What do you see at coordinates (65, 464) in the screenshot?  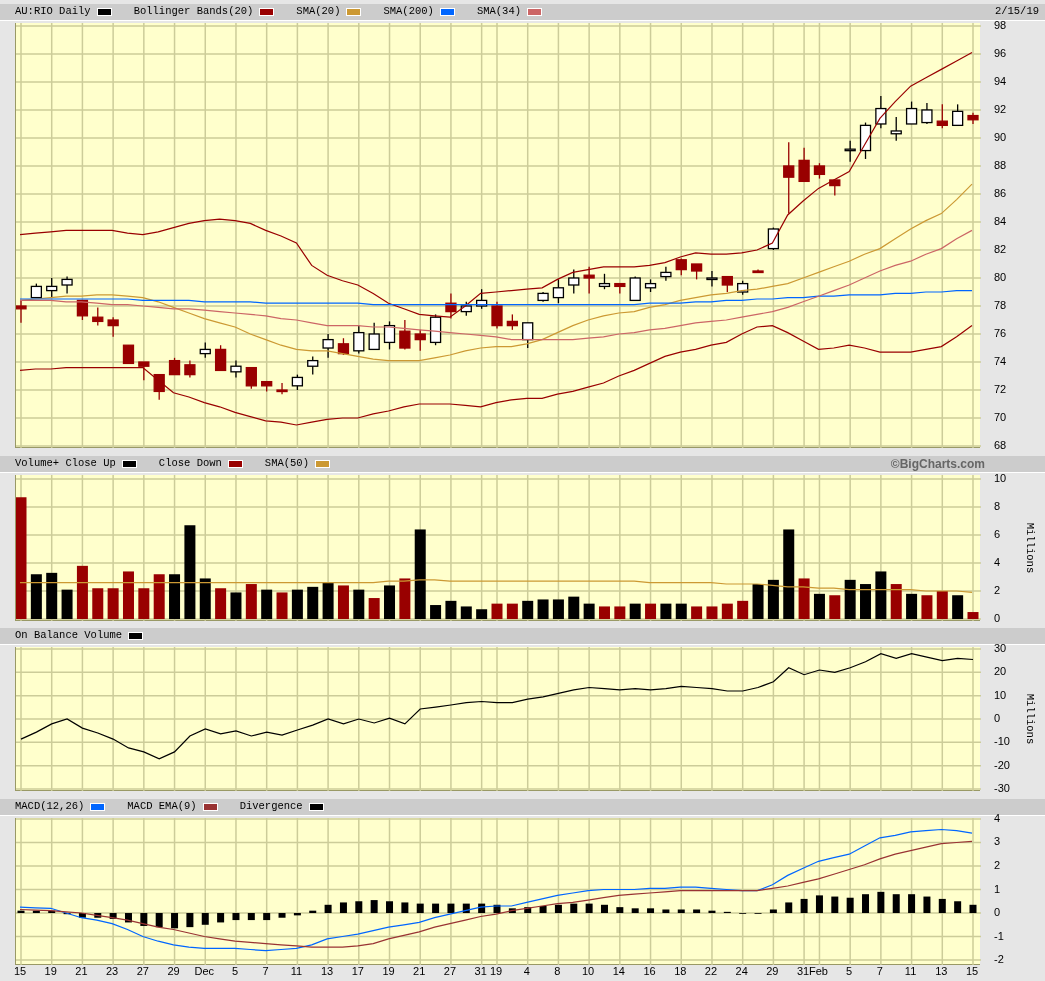 I see `legend-label: Volume+ Close Up` at bounding box center [65, 464].